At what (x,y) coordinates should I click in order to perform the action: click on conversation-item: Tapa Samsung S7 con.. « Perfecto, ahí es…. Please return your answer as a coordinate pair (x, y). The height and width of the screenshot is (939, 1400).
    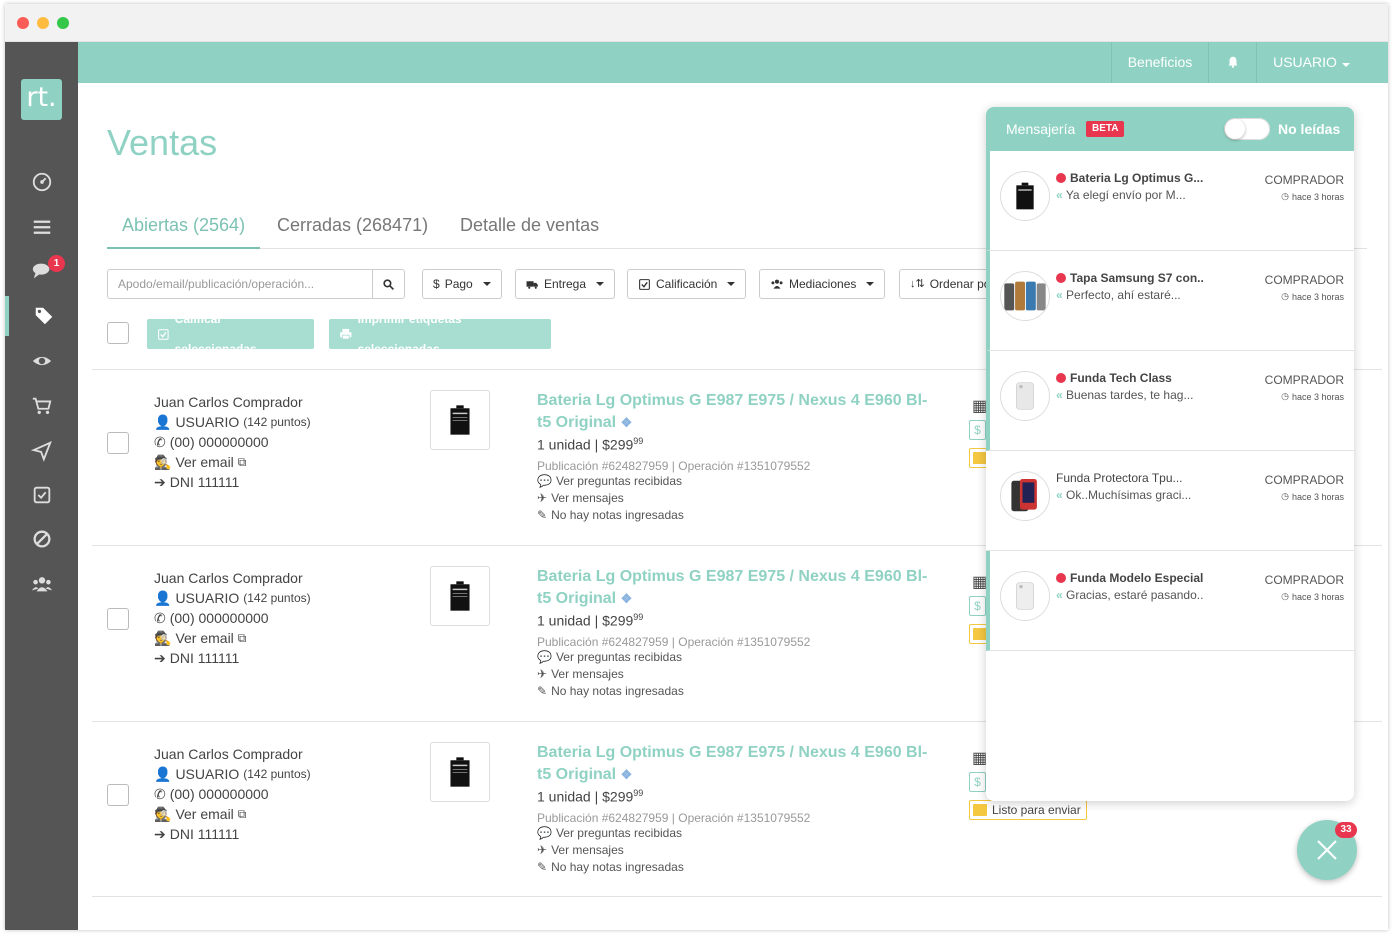
    Looking at the image, I should click on (1170, 301).